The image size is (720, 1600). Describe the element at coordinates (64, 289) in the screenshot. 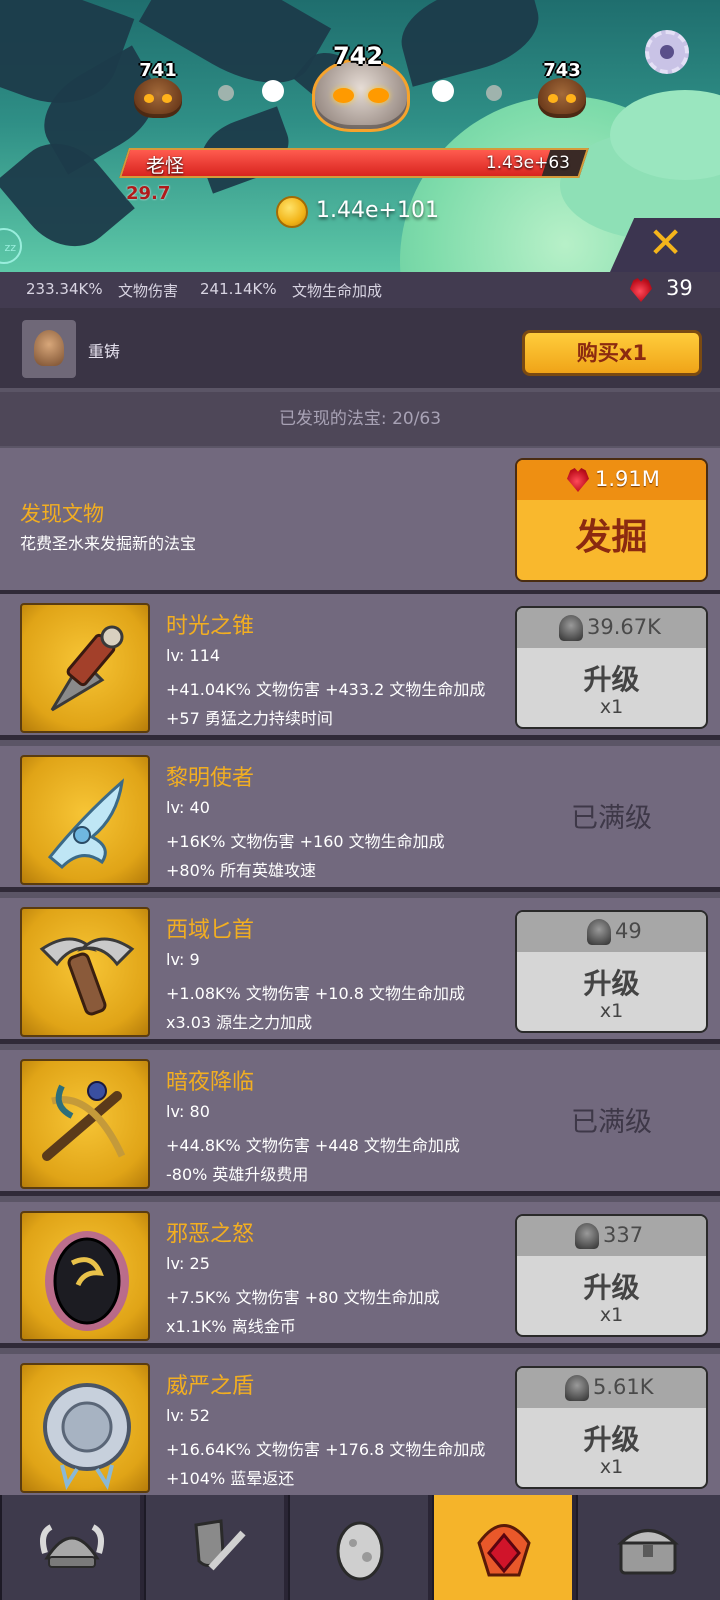

I see `damage-value: 233.34K%` at that location.